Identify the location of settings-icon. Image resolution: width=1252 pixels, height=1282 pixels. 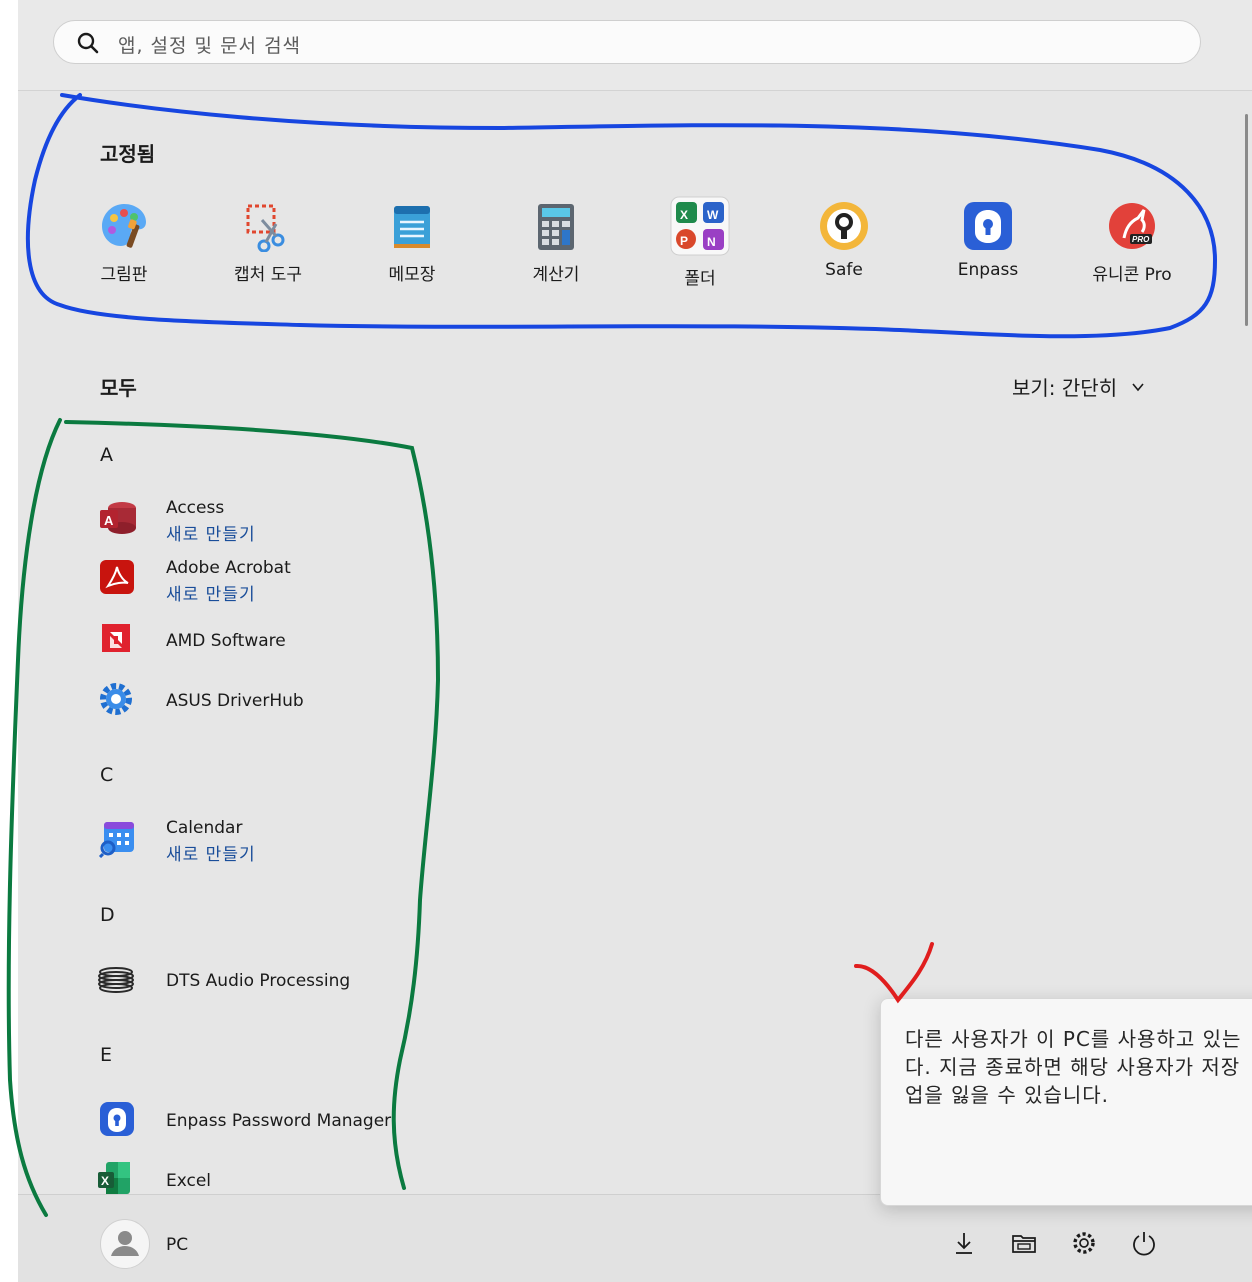
(1084, 1243).